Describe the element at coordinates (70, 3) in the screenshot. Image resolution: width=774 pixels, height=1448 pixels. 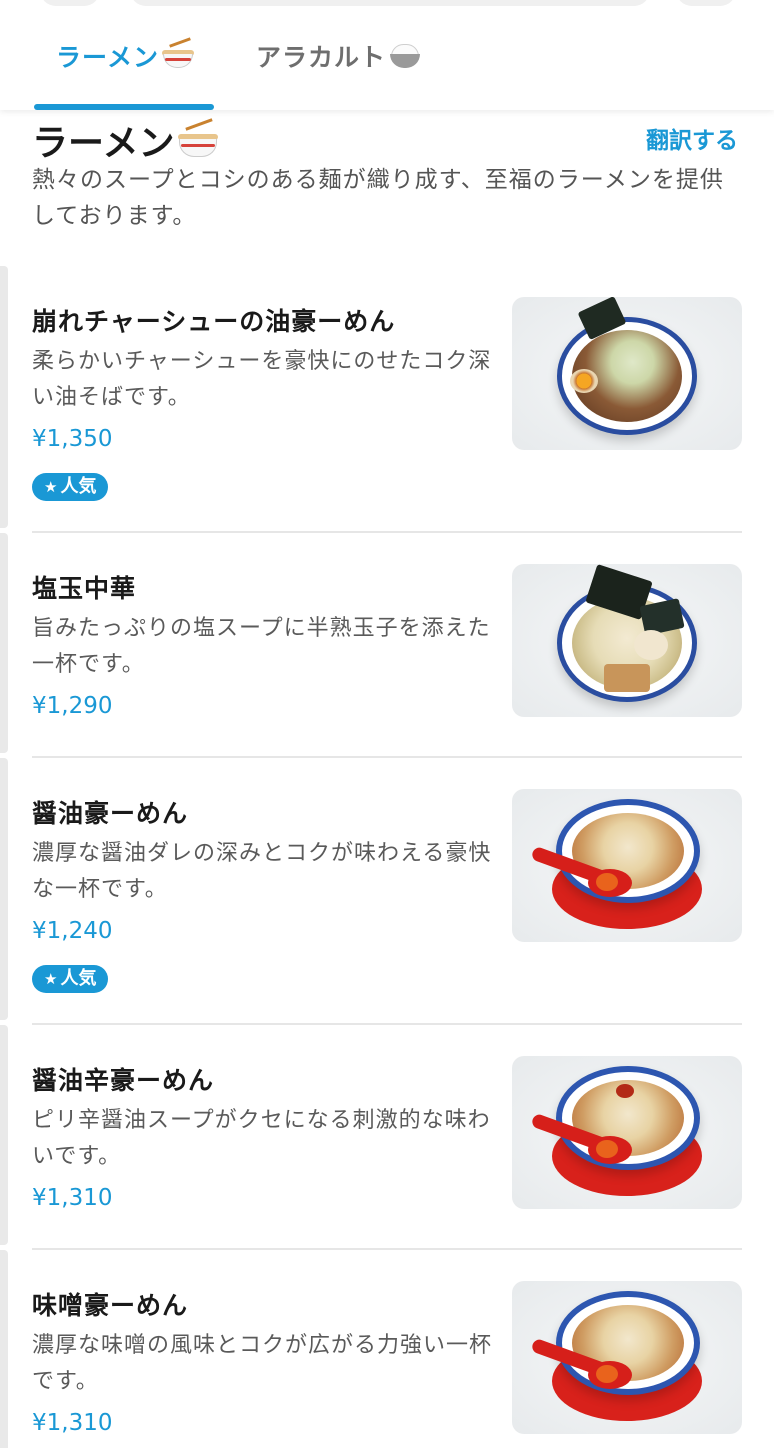
I see `back-button` at that location.